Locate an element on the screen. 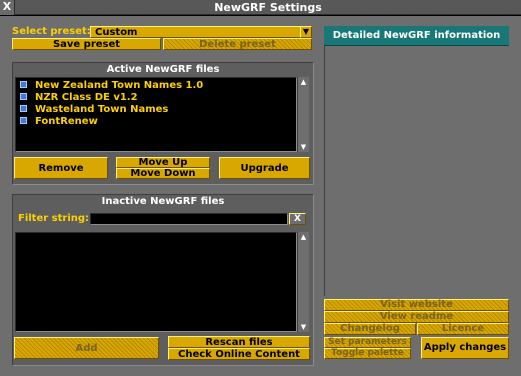 Image resolution: width=521 pixels, height=376 pixels. filter-input is located at coordinates (189, 219).